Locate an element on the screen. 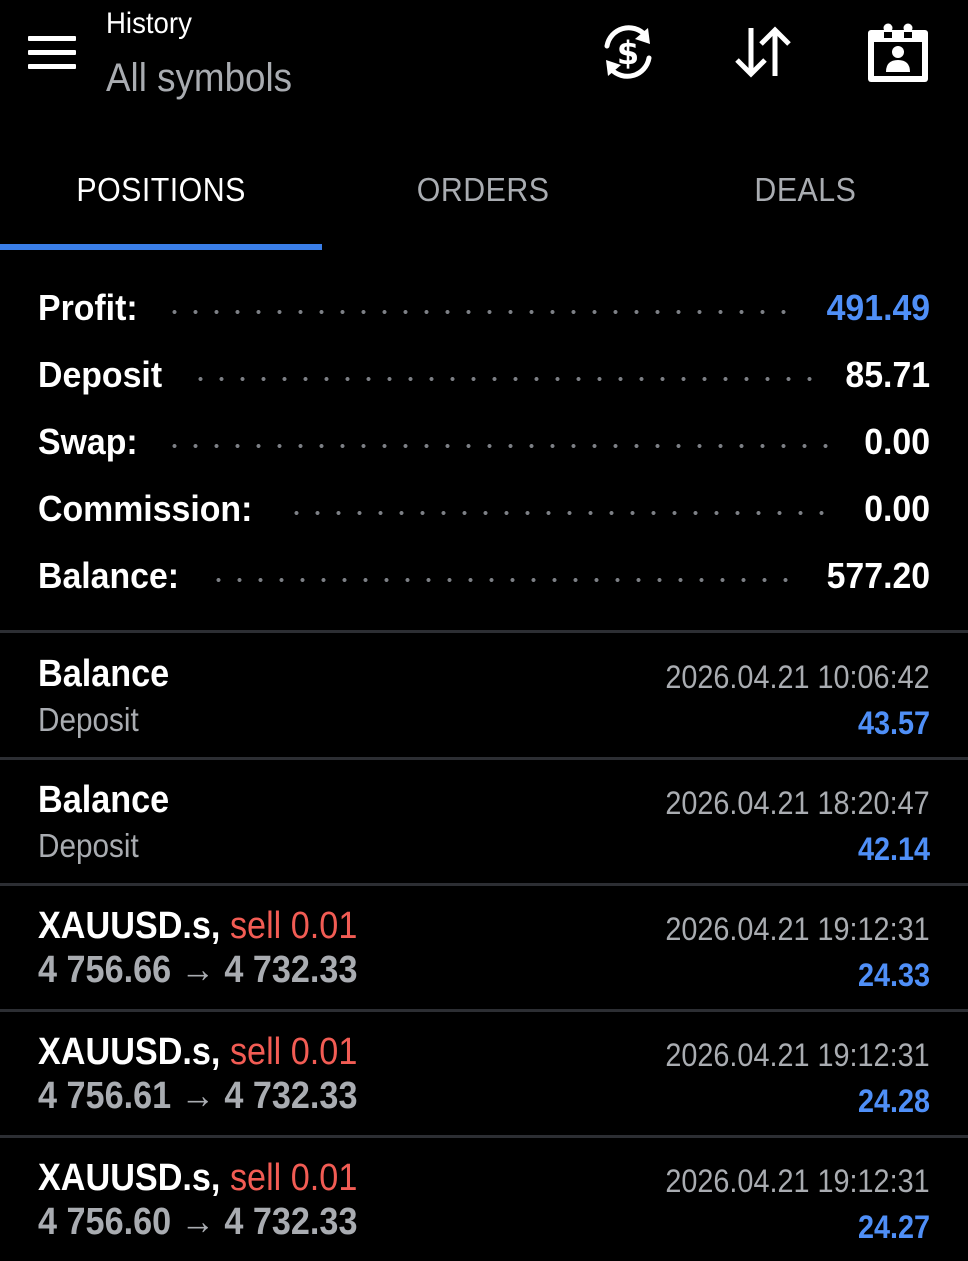 This screenshot has height=1261, width=968. item-amount: 42.14 is located at coordinates (893, 849).